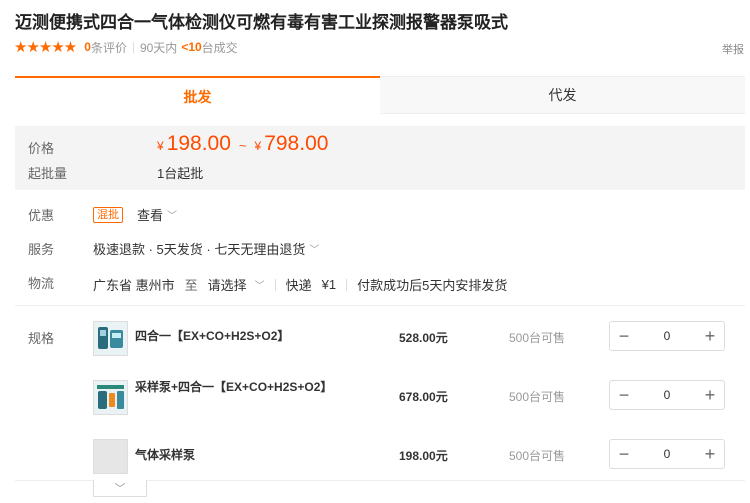 This screenshot has height=503, width=750. I want to click on spec-name: 采样泵+四合一【EX+CO+H2S+O2】, so click(234, 387).